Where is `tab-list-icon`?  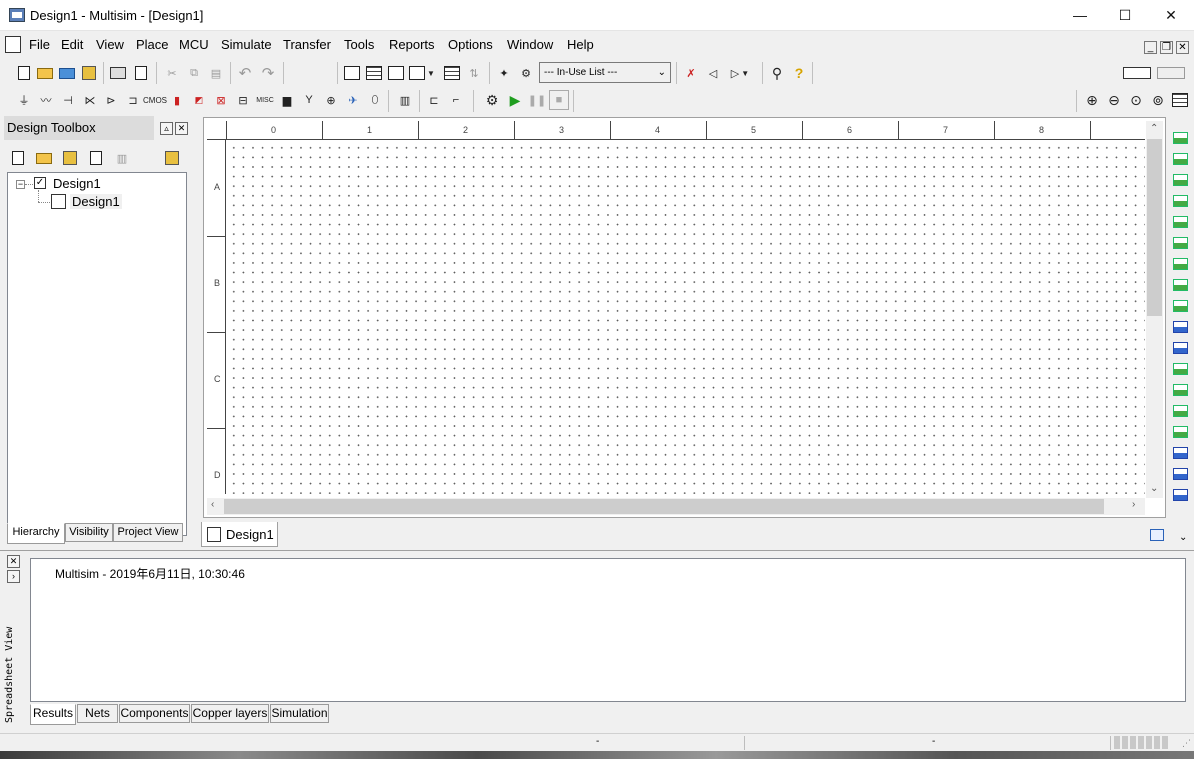 tab-list-icon is located at coordinates (1157, 535).